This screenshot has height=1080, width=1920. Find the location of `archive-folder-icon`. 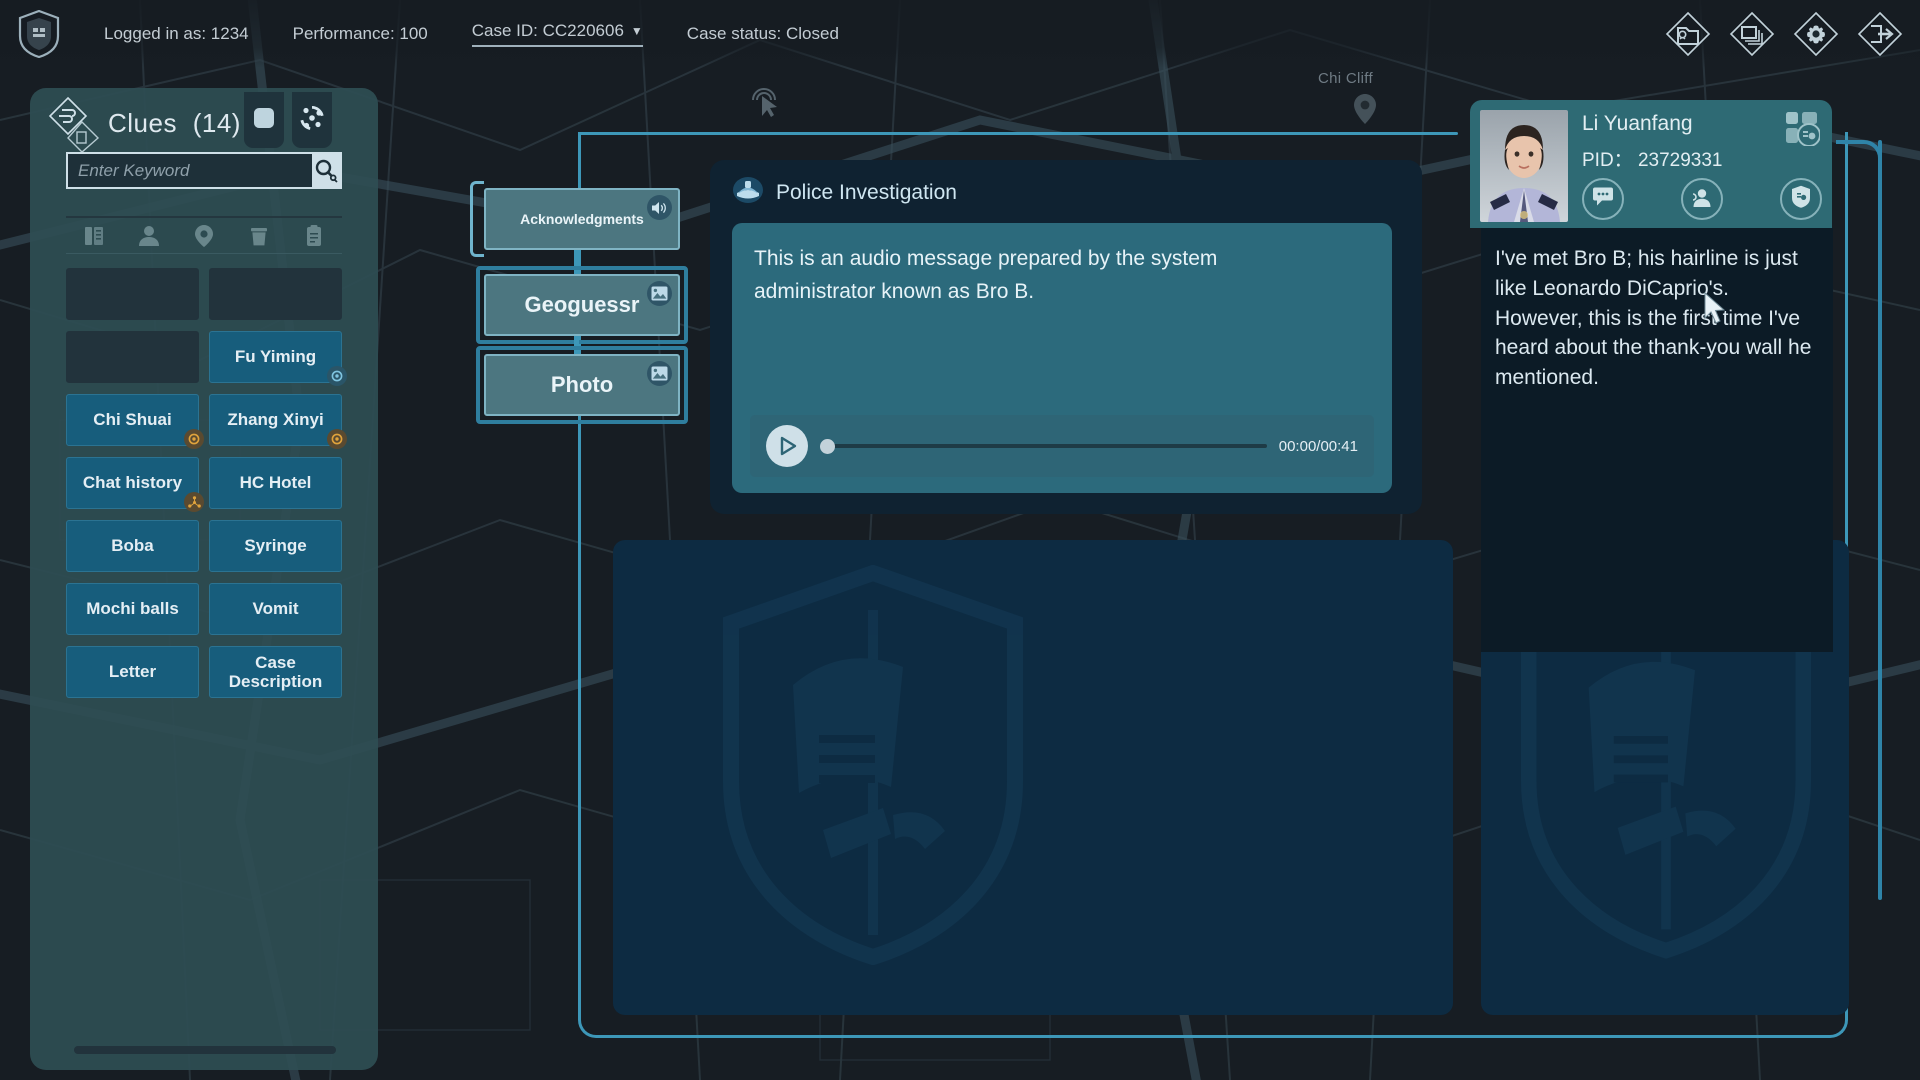

archive-folder-icon is located at coordinates (1688, 34).